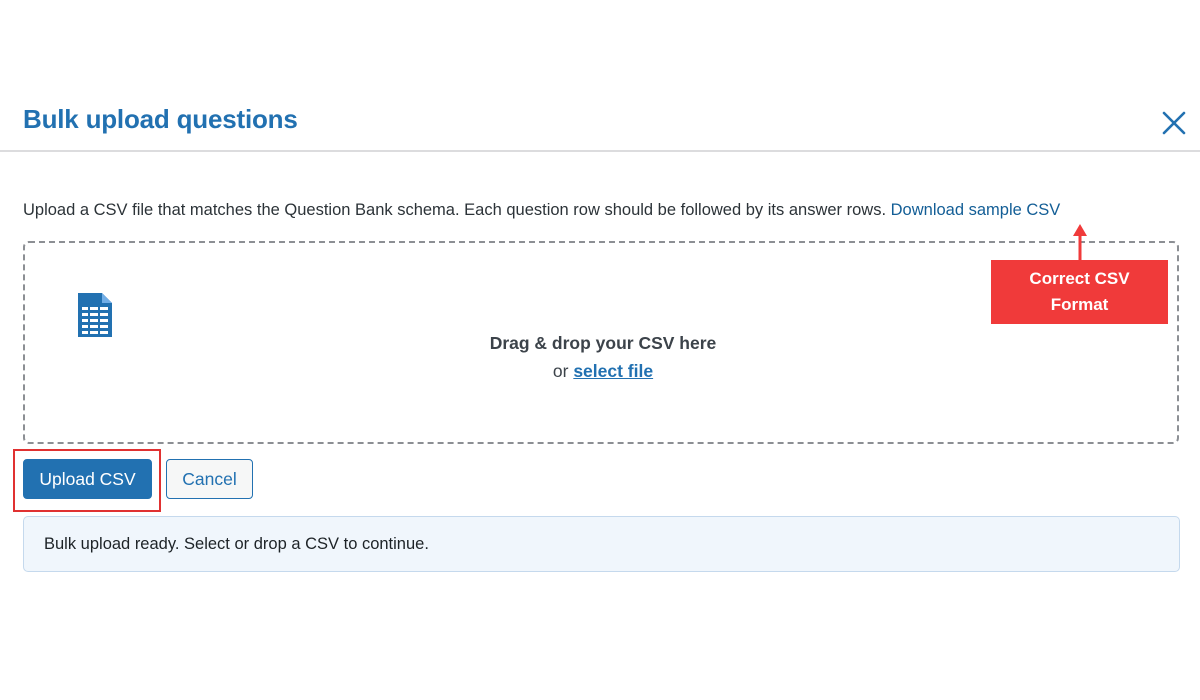 The image size is (1200, 700). I want to click on upload-csv-button: Upload CSV, so click(87, 479).